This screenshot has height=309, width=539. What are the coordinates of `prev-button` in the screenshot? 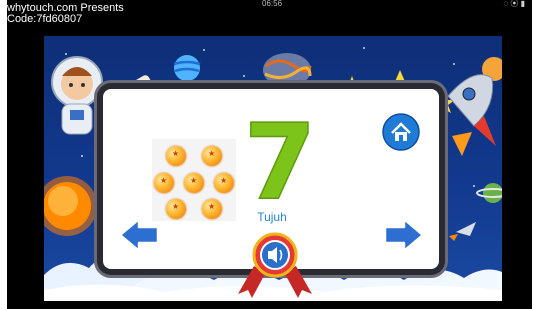 It's located at (139, 235).